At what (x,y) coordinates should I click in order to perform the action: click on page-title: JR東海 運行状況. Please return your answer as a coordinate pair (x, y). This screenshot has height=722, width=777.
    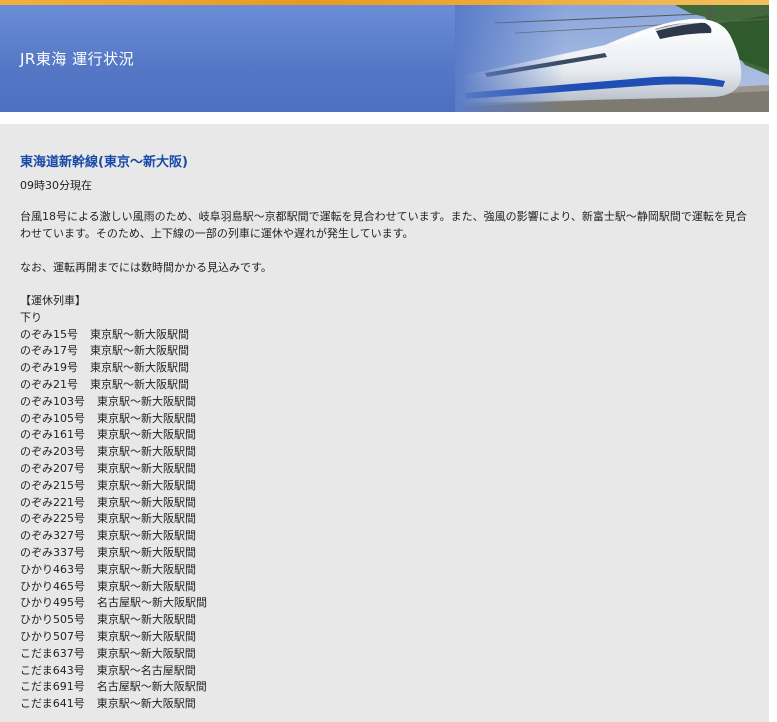
    Looking at the image, I should click on (77, 59).